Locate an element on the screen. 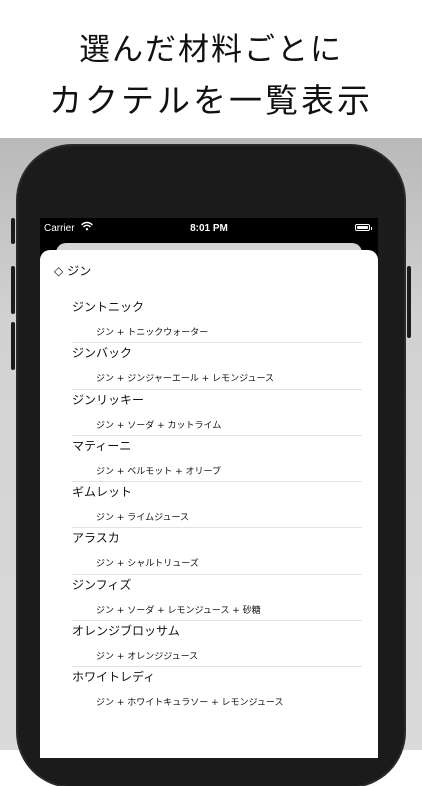 This screenshot has height=786, width=422. cocktail-name: マティーニ is located at coordinates (102, 445).